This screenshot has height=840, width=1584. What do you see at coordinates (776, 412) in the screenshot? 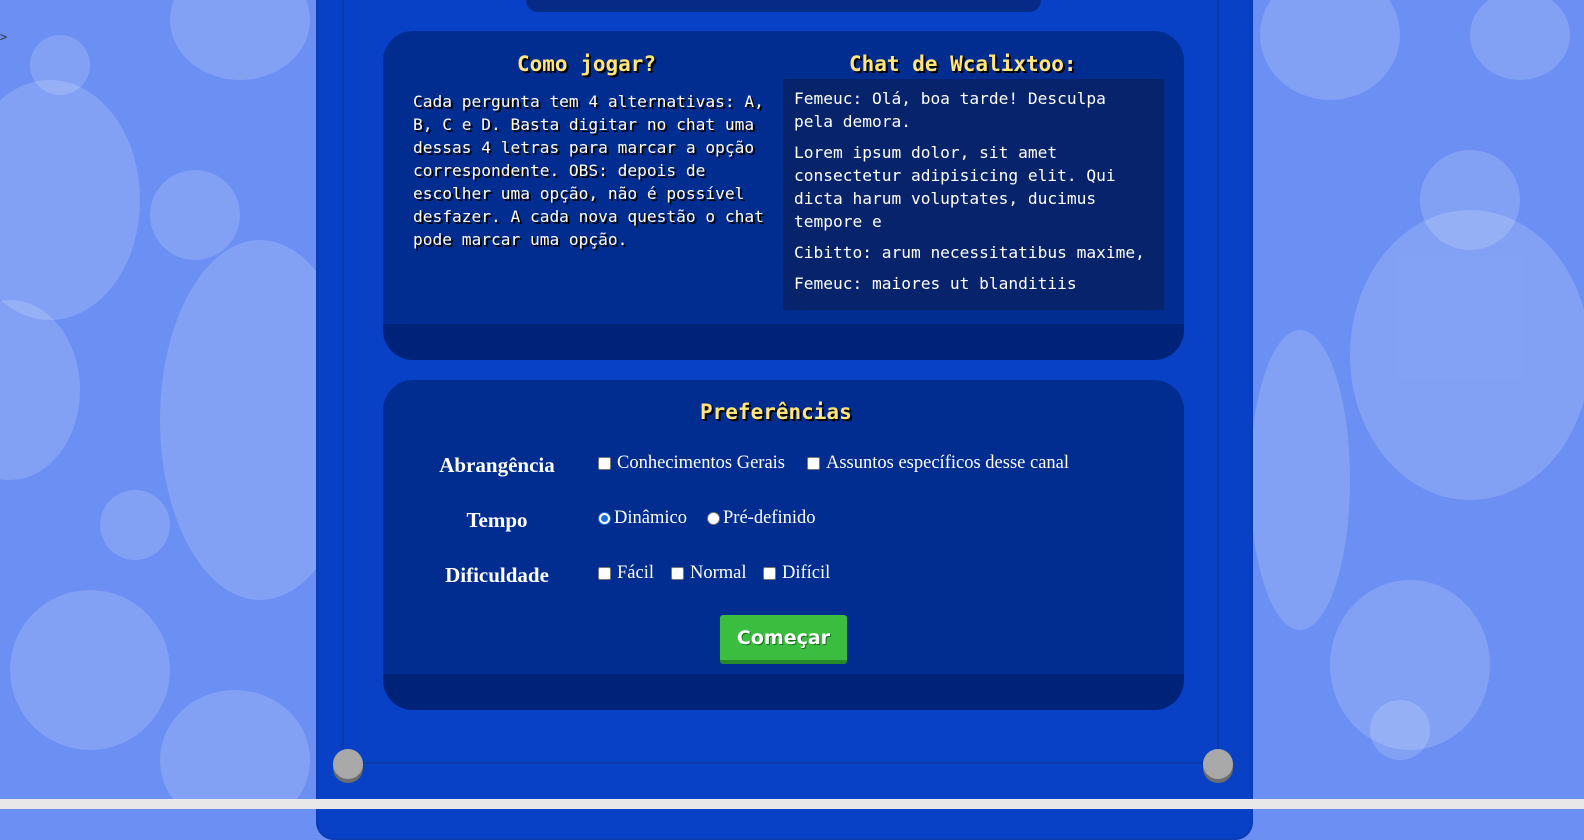
I see `preferences-title: Preferências` at bounding box center [776, 412].